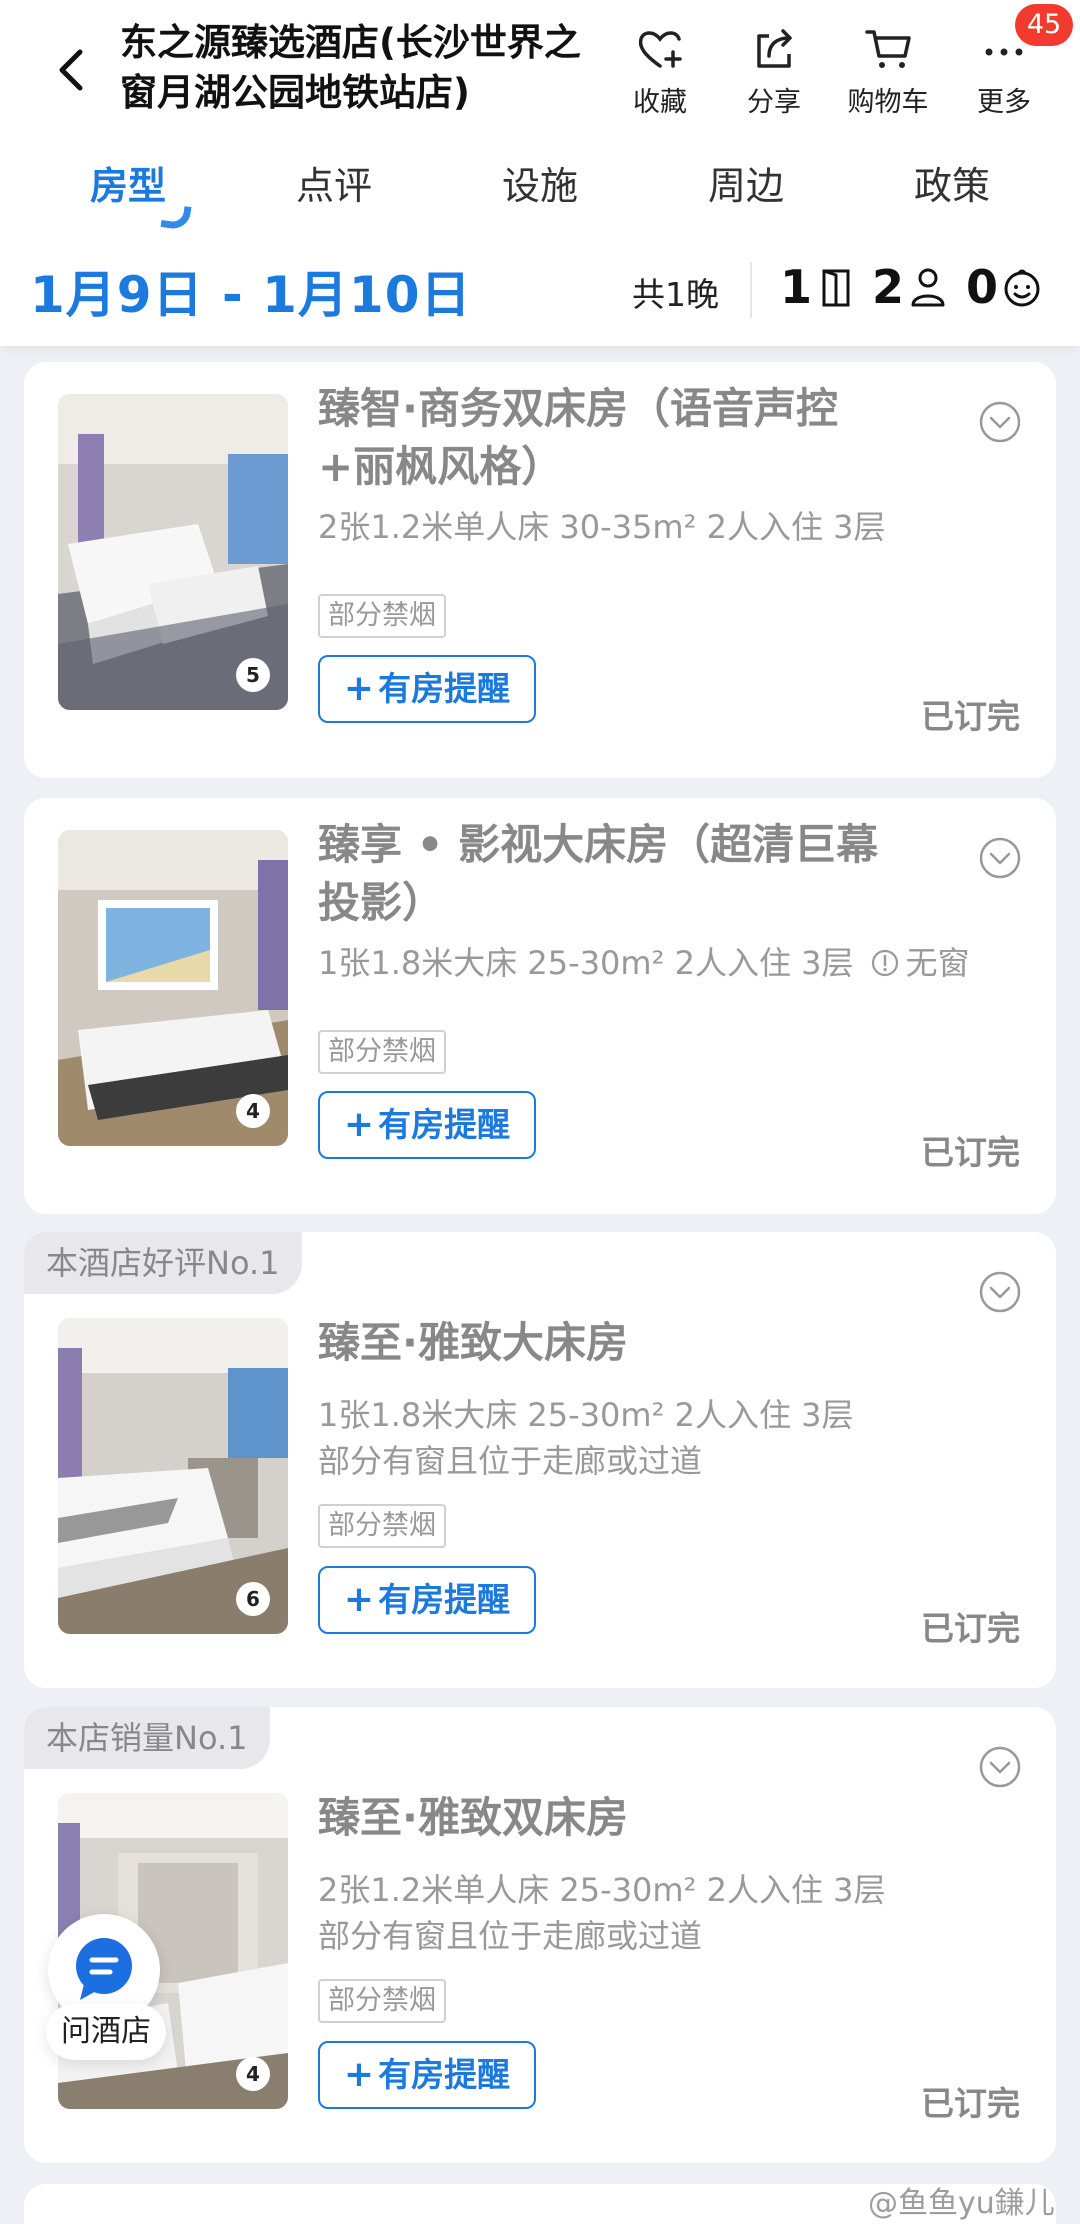 This screenshot has height=2224, width=1080. I want to click on person-icon, so click(928, 287).